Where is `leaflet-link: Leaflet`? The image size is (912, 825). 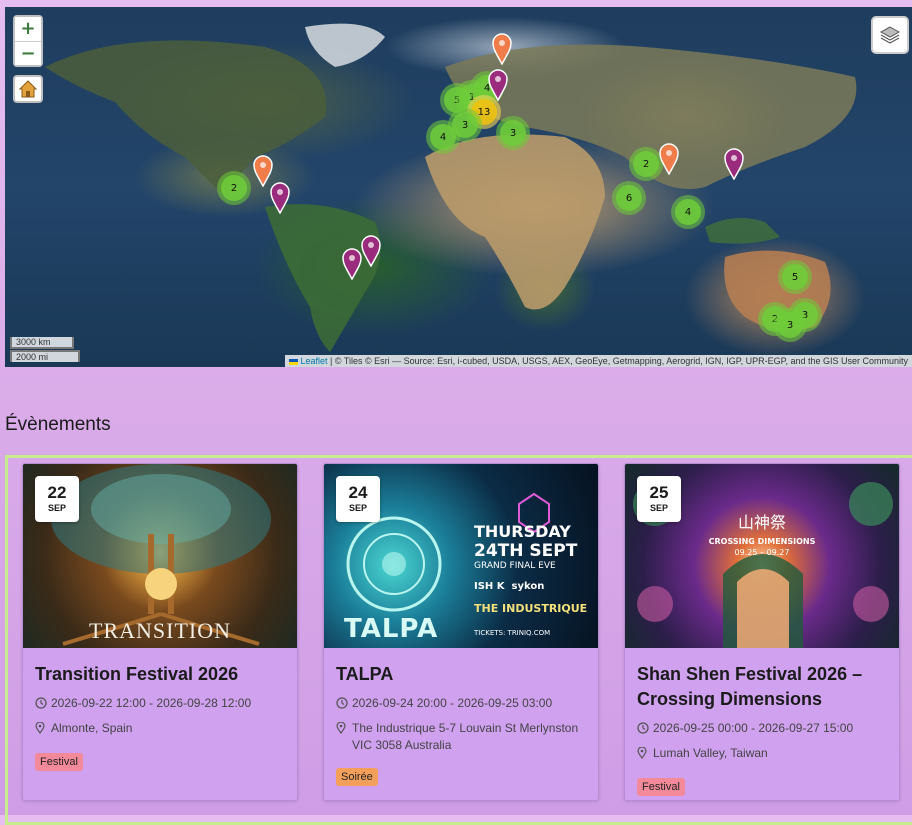 leaflet-link: Leaflet is located at coordinates (313, 361).